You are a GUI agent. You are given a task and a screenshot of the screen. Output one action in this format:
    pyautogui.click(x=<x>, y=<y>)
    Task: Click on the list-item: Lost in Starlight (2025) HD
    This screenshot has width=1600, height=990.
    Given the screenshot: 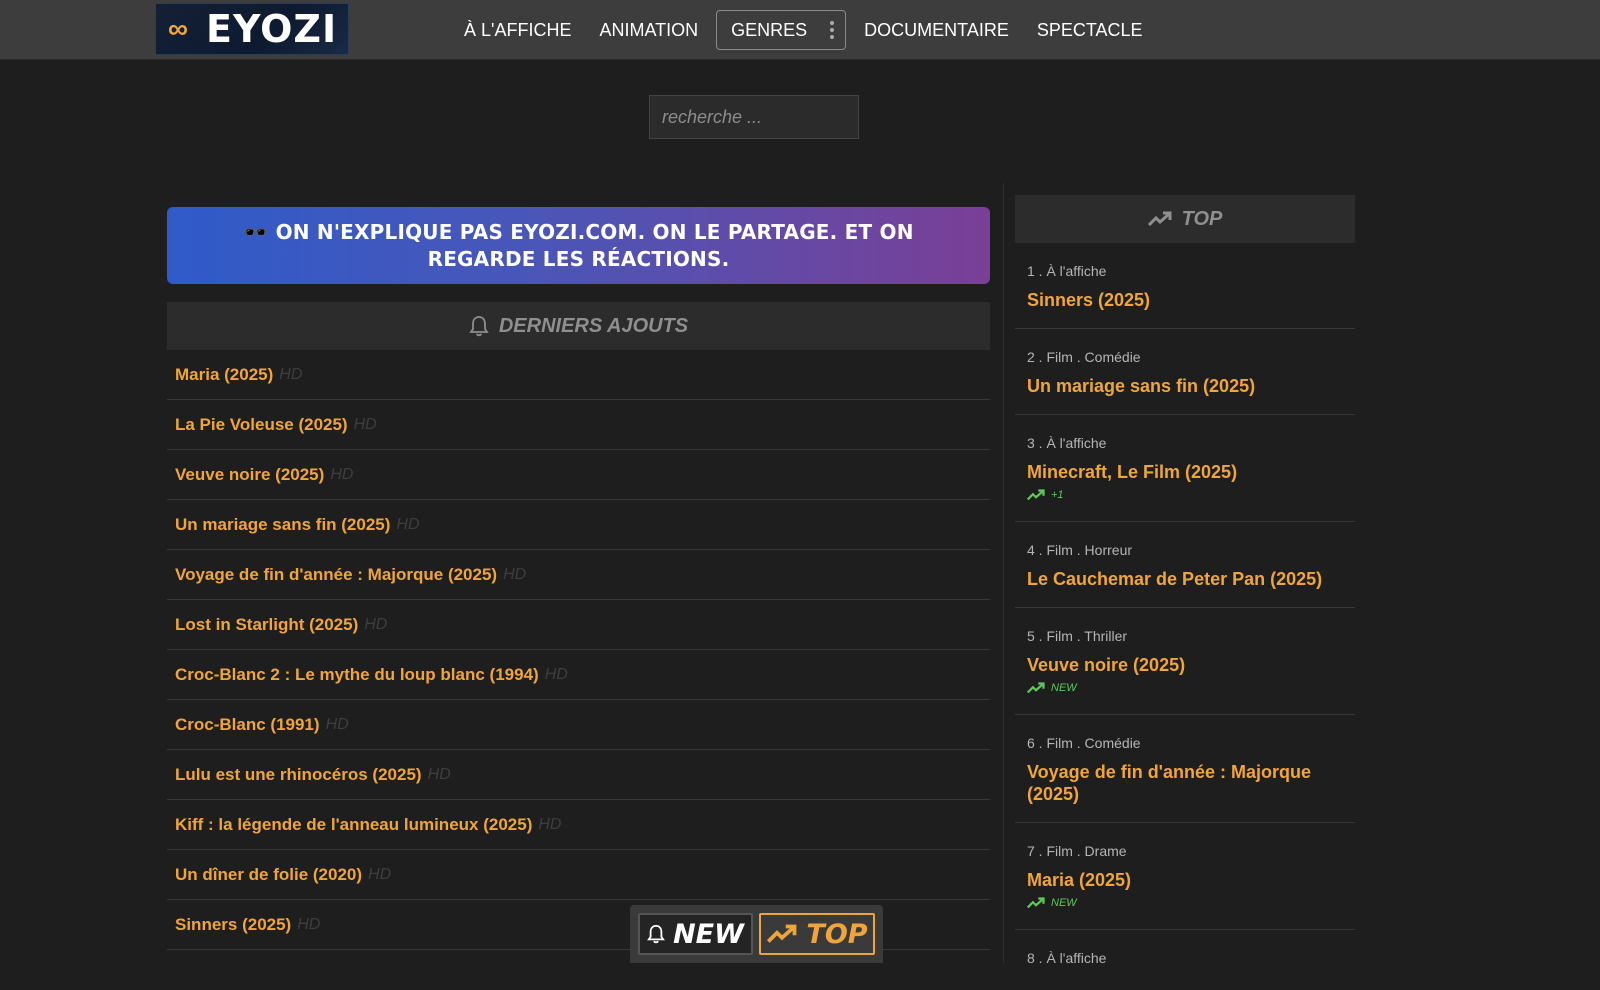 What is the action you would take?
    pyautogui.click(x=578, y=625)
    